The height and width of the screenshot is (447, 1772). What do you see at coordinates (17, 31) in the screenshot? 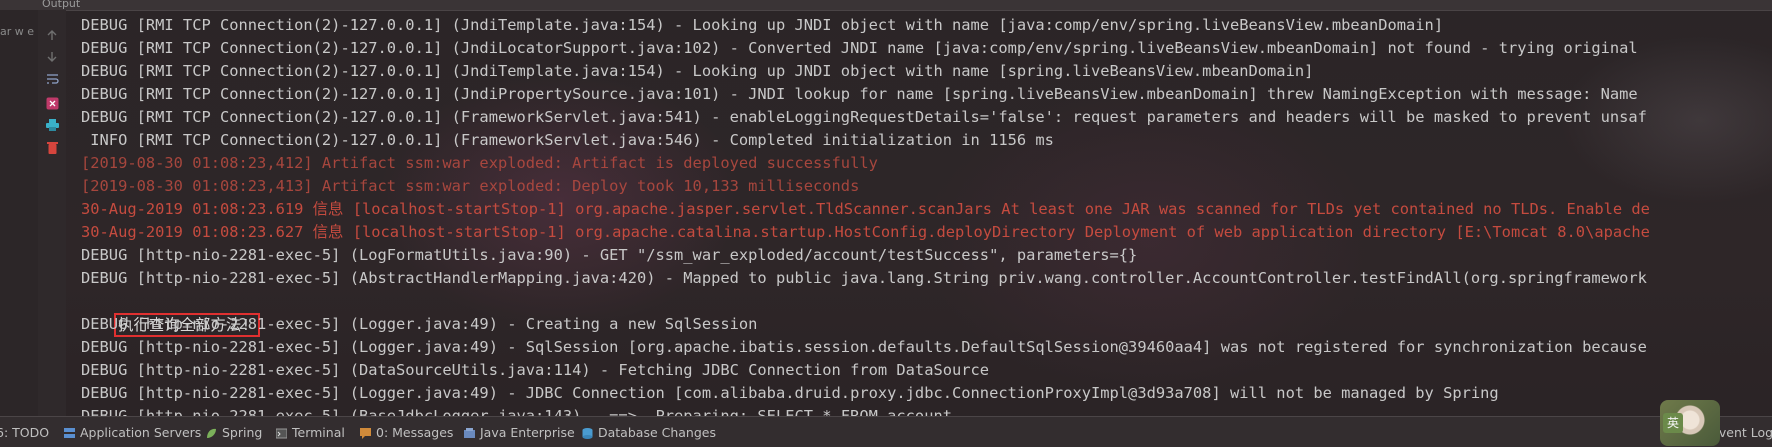
I see `left-sidebar-text: ar w e` at bounding box center [17, 31].